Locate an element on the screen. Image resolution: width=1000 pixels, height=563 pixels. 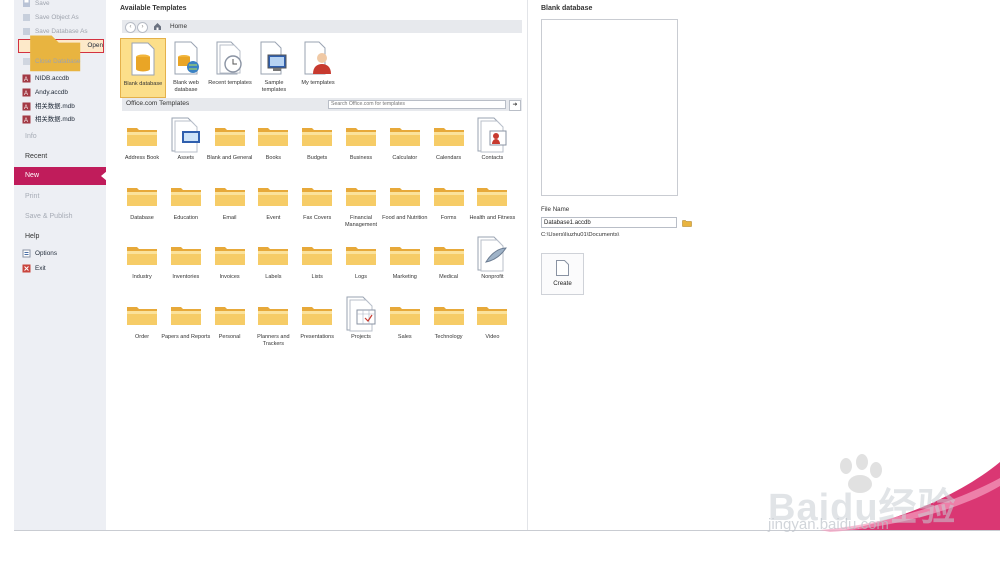
template-calculator: Calculator is located at coordinates (405, 146).